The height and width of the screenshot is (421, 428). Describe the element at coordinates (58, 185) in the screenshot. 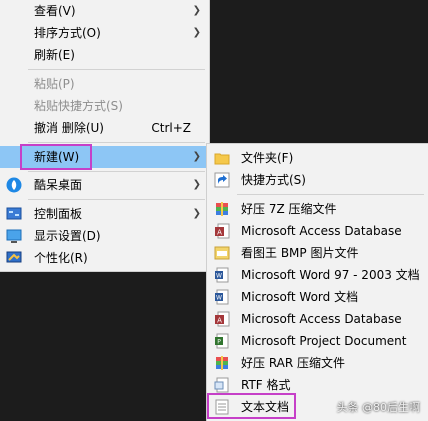

I see `menu-label: 酷呆桌面` at that location.